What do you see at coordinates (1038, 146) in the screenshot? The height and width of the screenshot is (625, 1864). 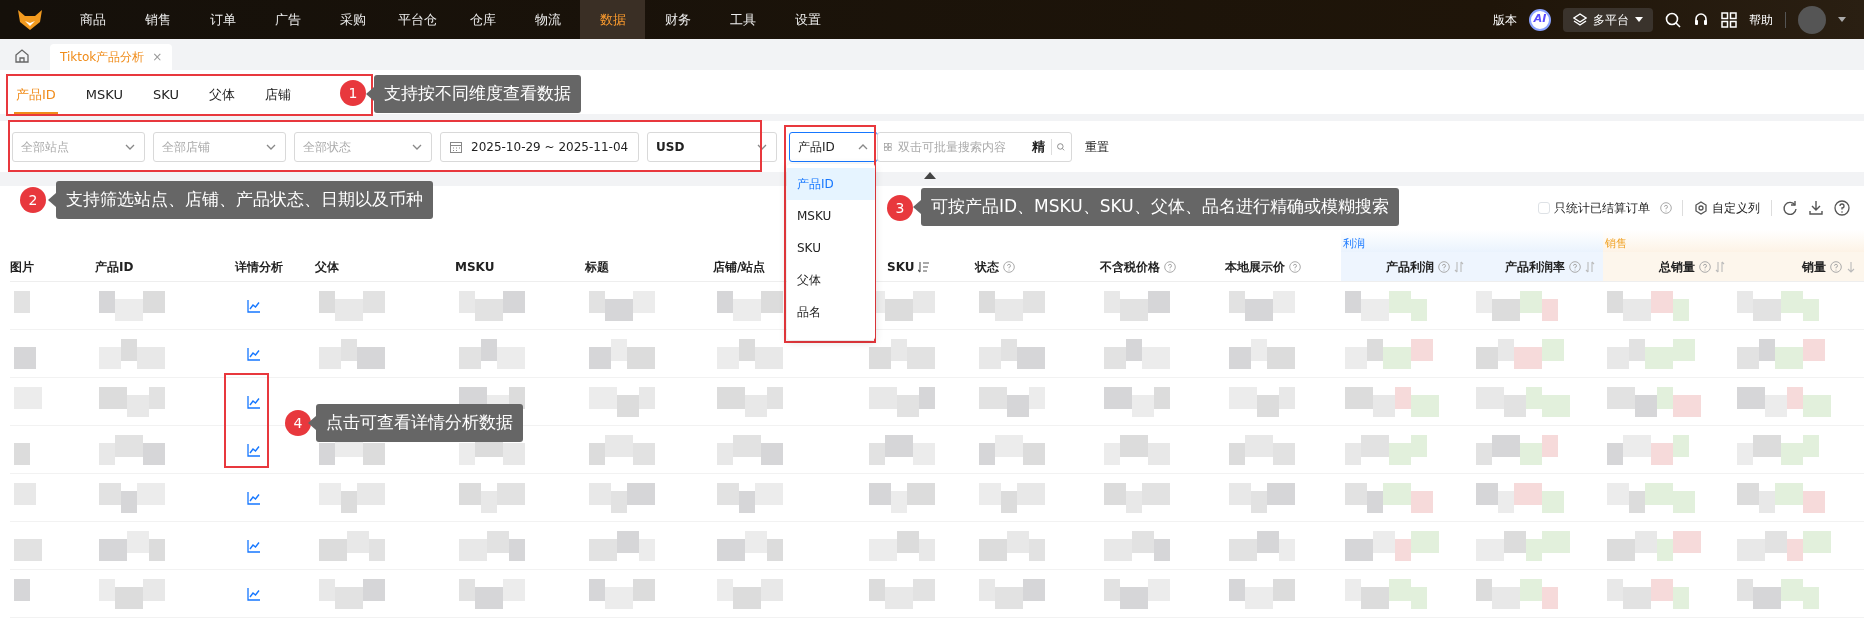 I see `exact-match-toggle: 精` at bounding box center [1038, 146].